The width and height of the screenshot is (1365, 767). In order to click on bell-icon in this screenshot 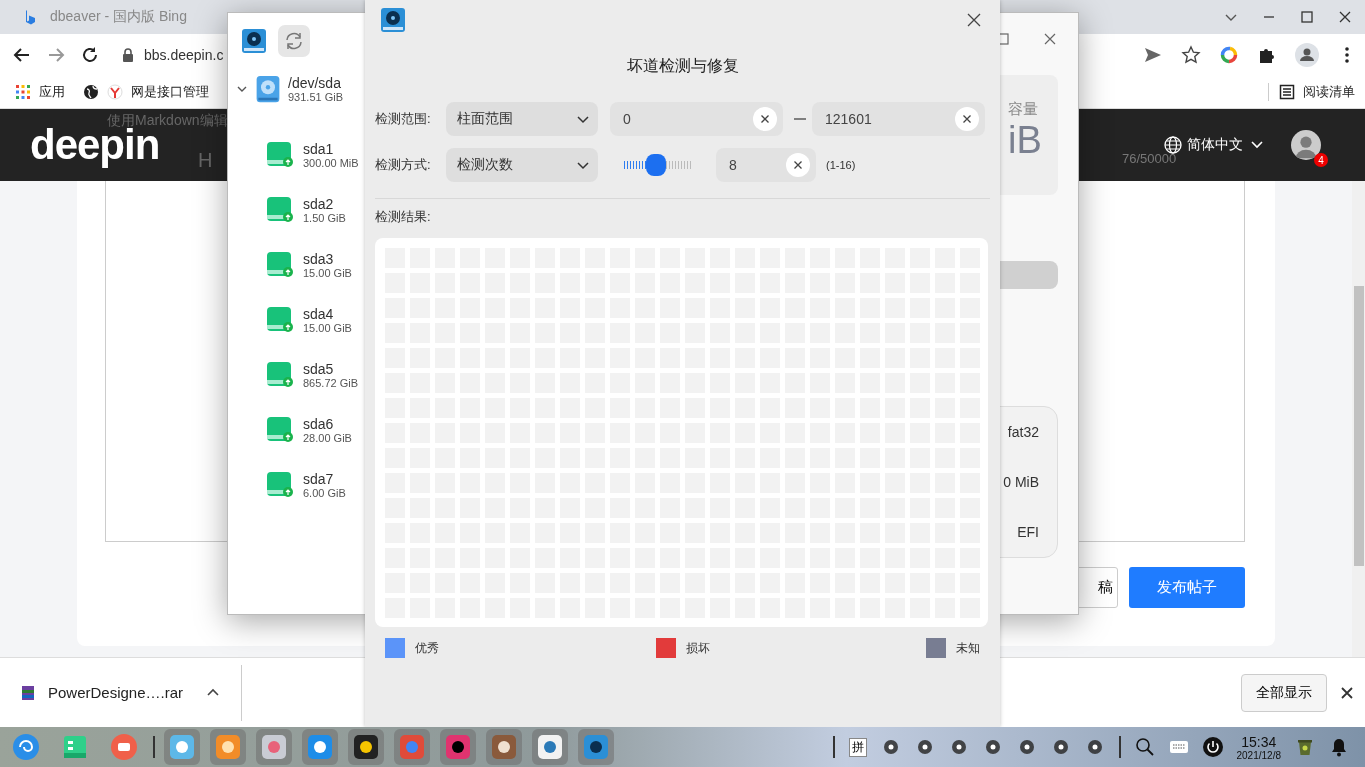, I will do `click(1339, 747)`.